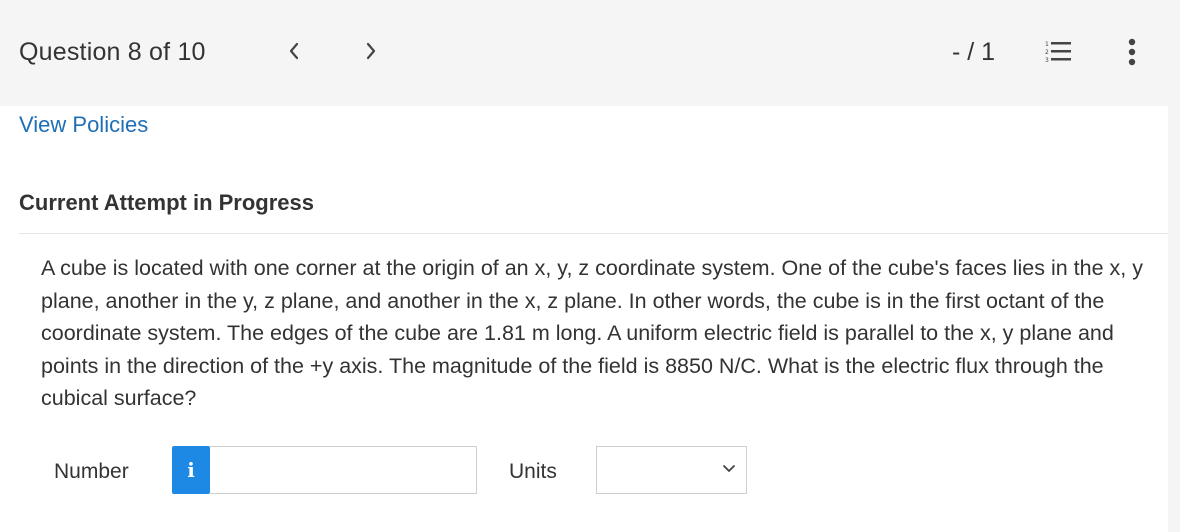 The width and height of the screenshot is (1180, 532). What do you see at coordinates (91, 471) in the screenshot?
I see `number-label: Number` at bounding box center [91, 471].